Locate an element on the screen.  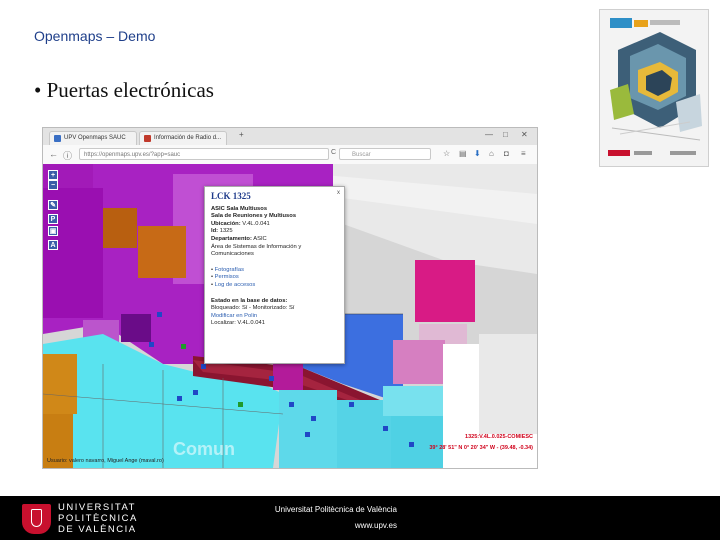
ubicacion-value: V.4L.0.041 is located at coordinates (256, 223).